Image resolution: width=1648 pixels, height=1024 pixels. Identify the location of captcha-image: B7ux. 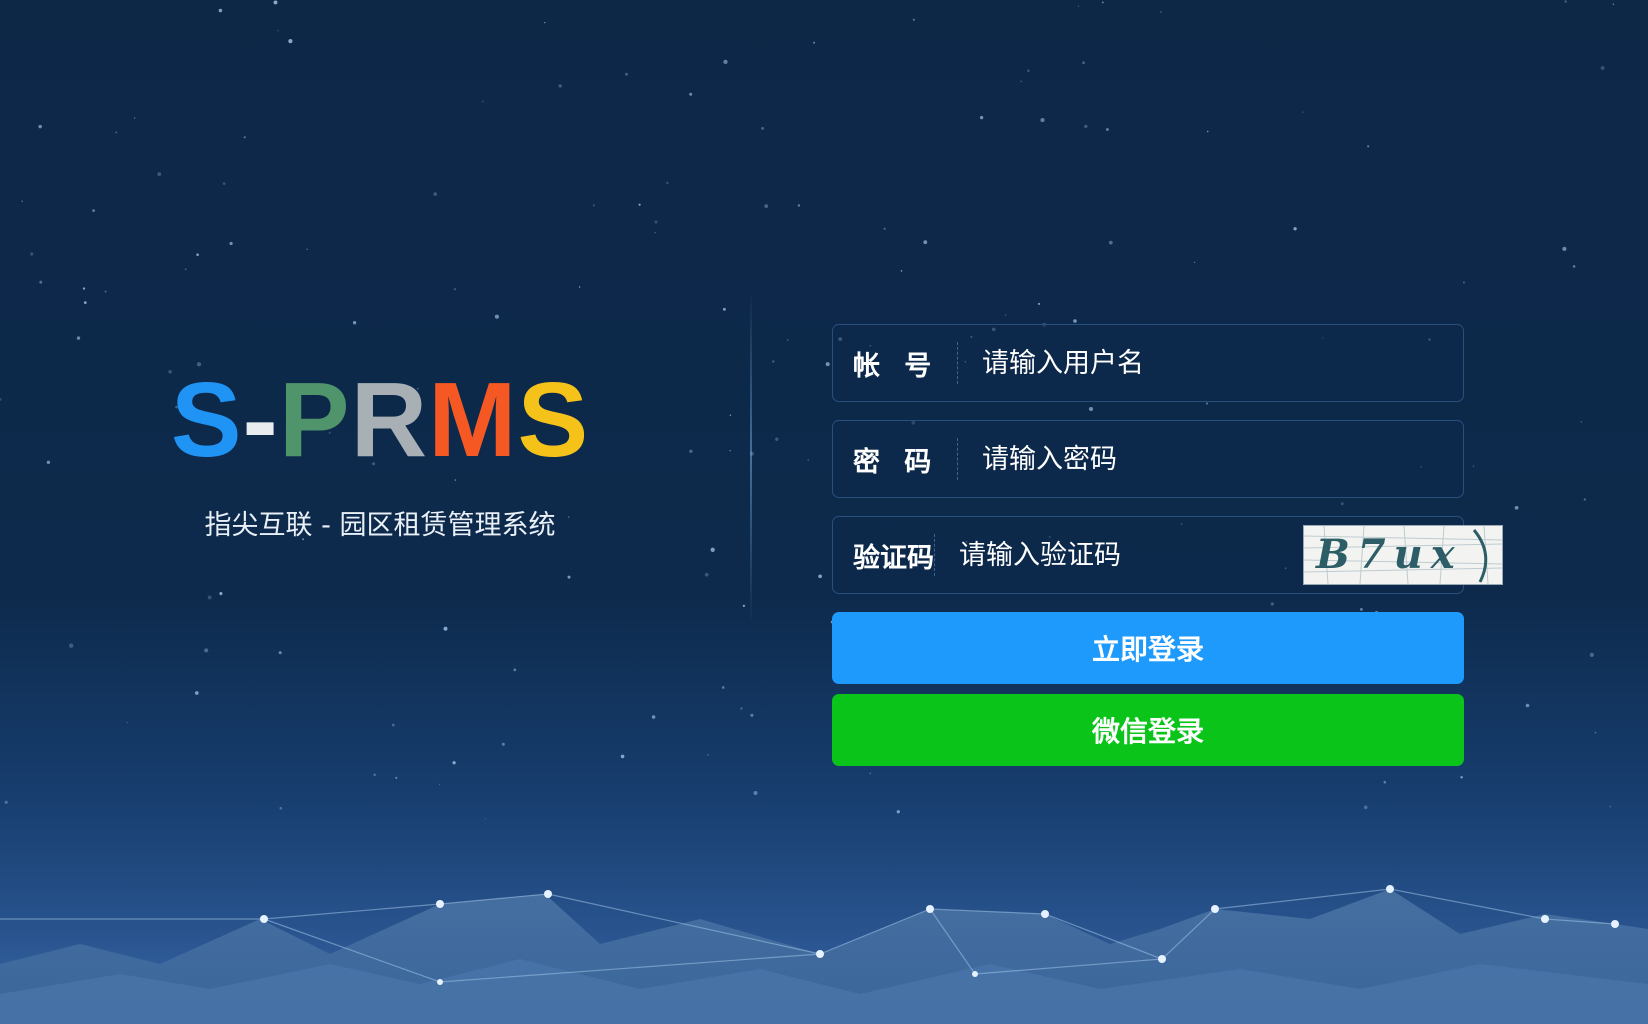
(1403, 555).